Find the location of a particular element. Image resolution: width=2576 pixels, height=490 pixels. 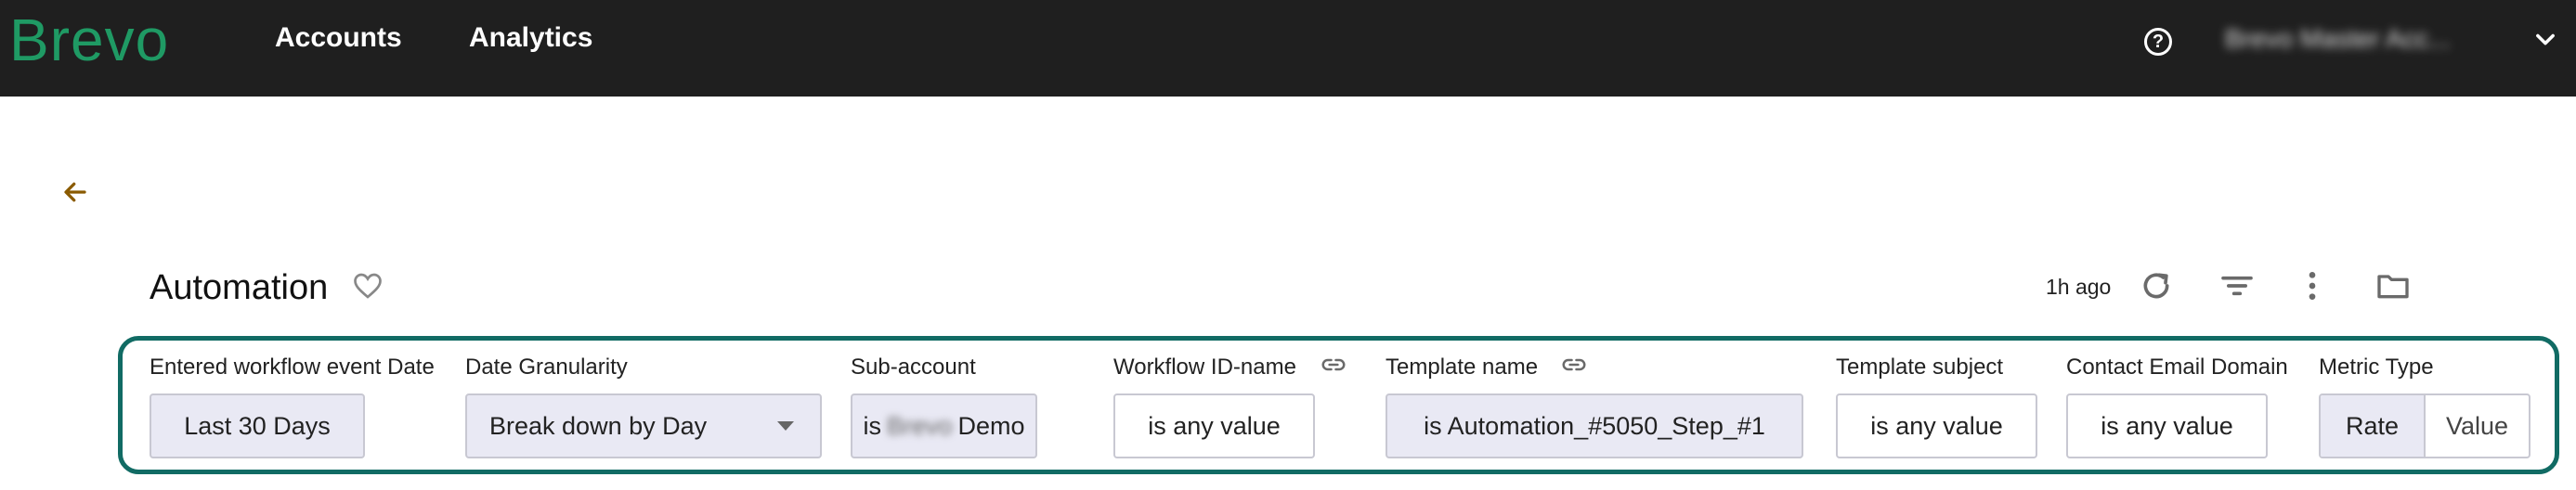

metric-type-value: Value is located at coordinates (2477, 426).